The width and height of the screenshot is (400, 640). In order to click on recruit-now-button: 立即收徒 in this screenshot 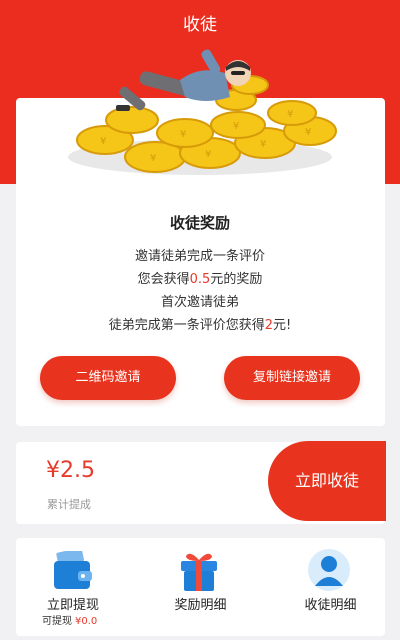, I will do `click(327, 481)`.